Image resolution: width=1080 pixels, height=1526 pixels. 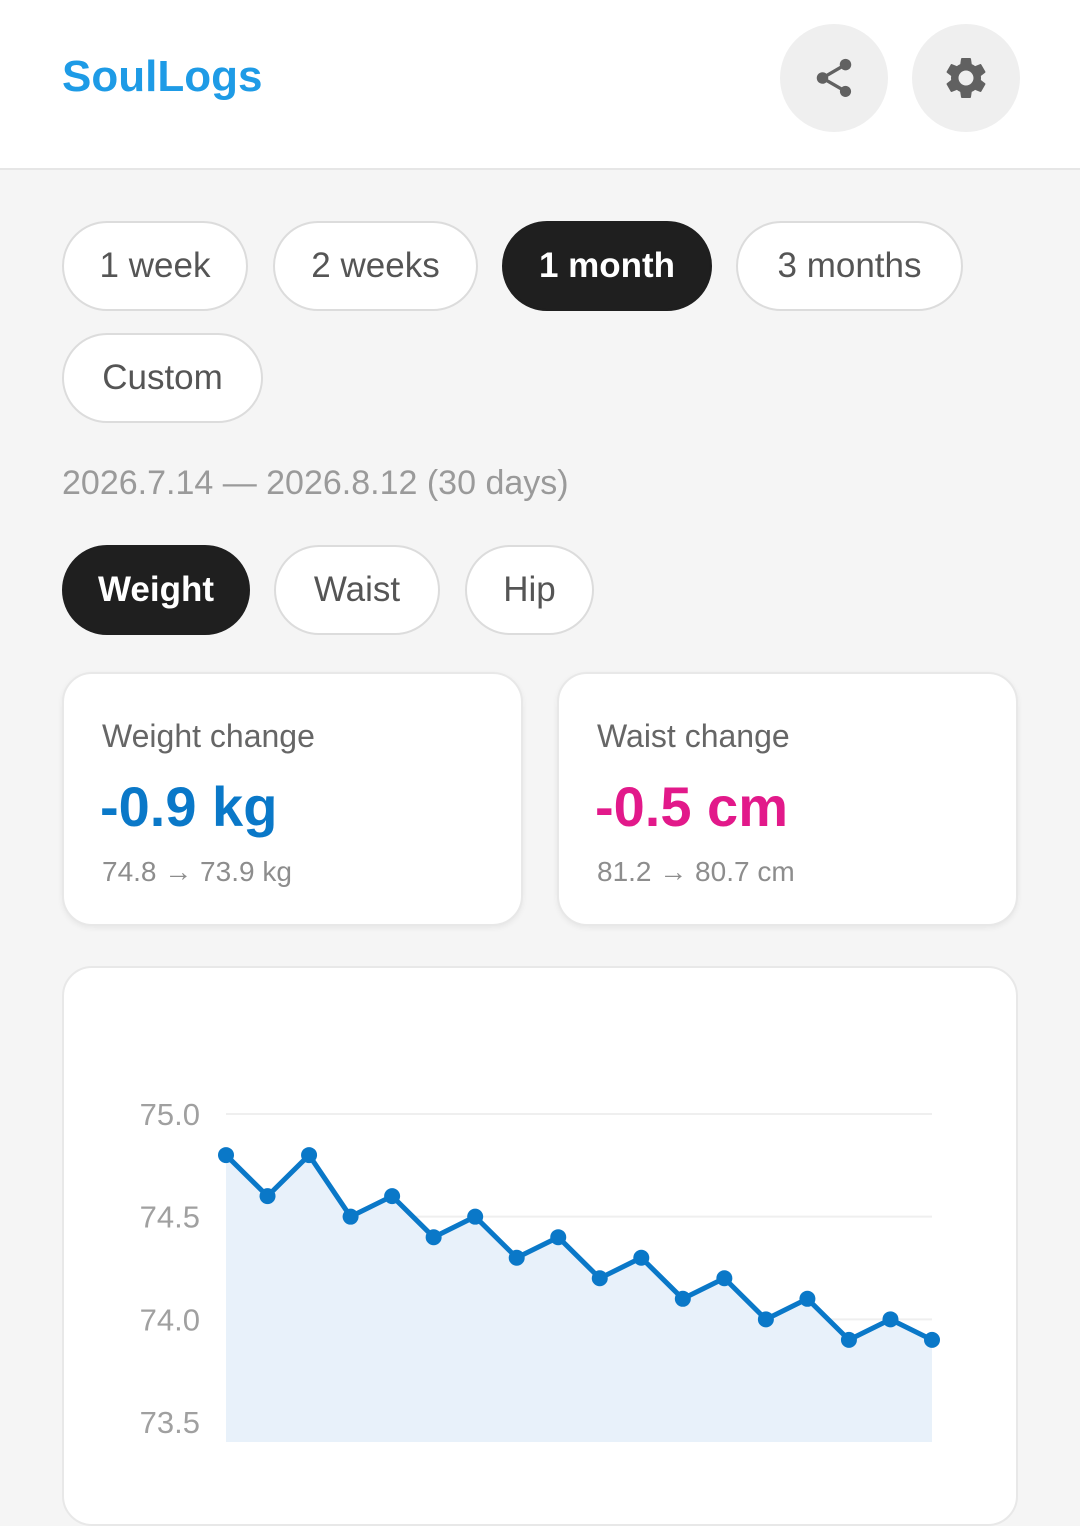 I want to click on chip-1-week: 1 week, so click(x=155, y=266).